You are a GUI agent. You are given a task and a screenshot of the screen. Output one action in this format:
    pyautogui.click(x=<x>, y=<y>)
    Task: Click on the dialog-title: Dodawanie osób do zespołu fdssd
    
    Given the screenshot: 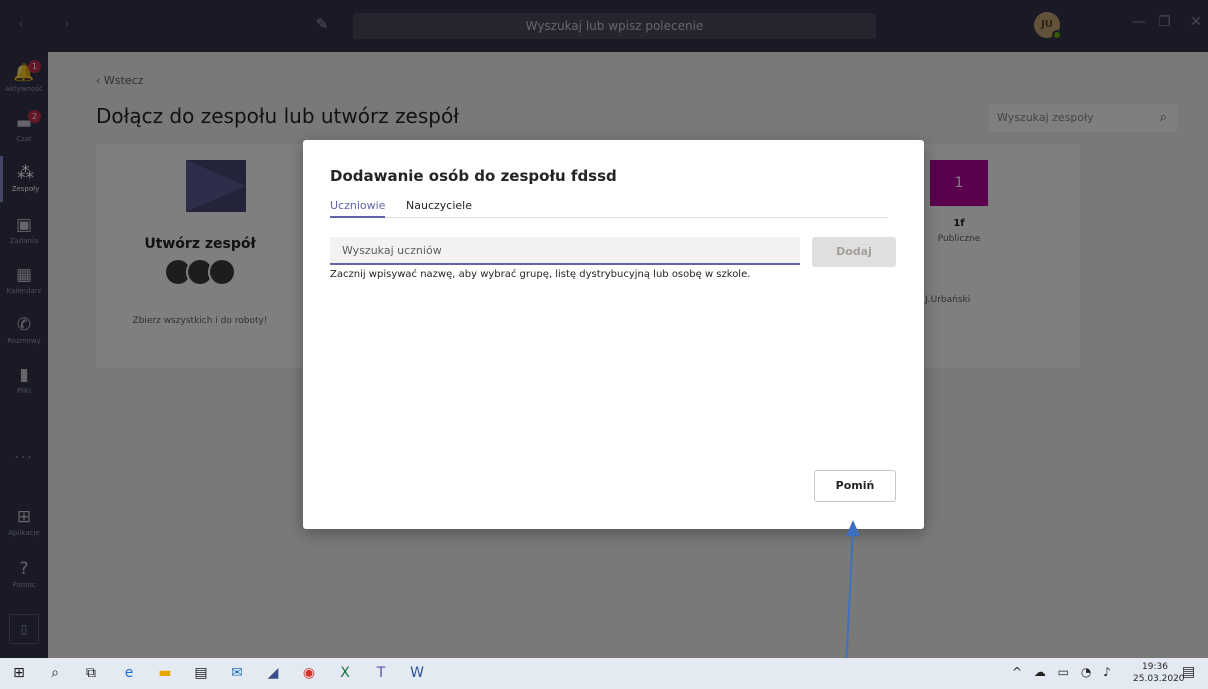 What is the action you would take?
    pyautogui.click(x=473, y=176)
    